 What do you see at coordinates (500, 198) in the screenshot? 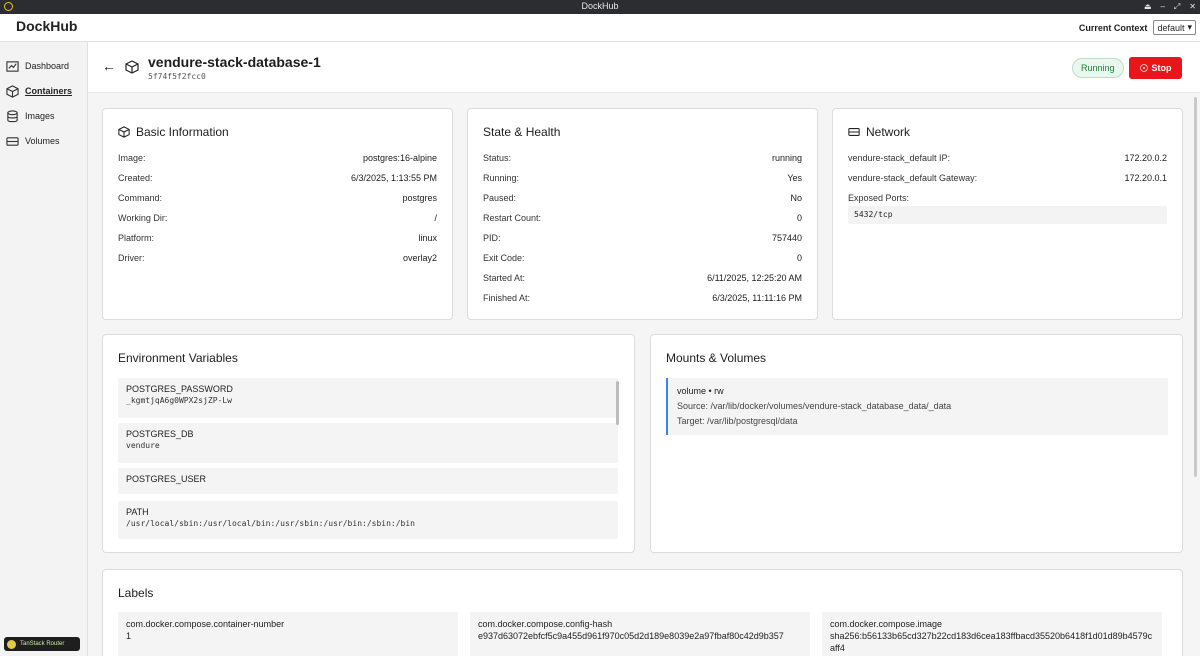
I see `state-key: Paused:` at bounding box center [500, 198].